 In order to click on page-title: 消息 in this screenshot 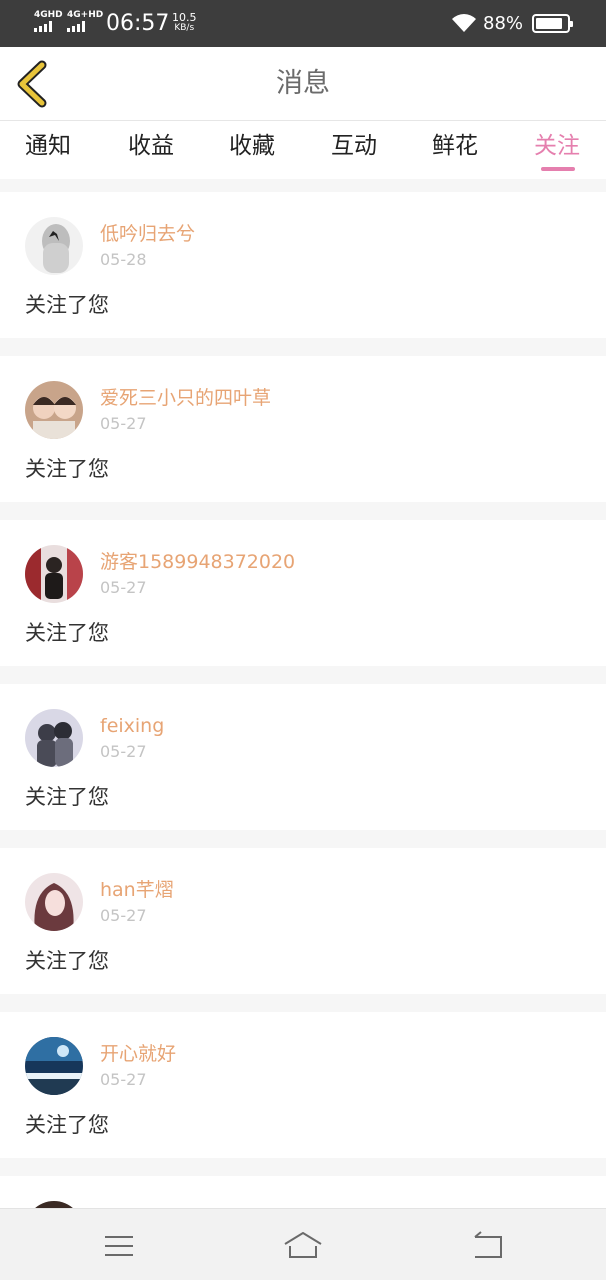, I will do `click(303, 83)`.